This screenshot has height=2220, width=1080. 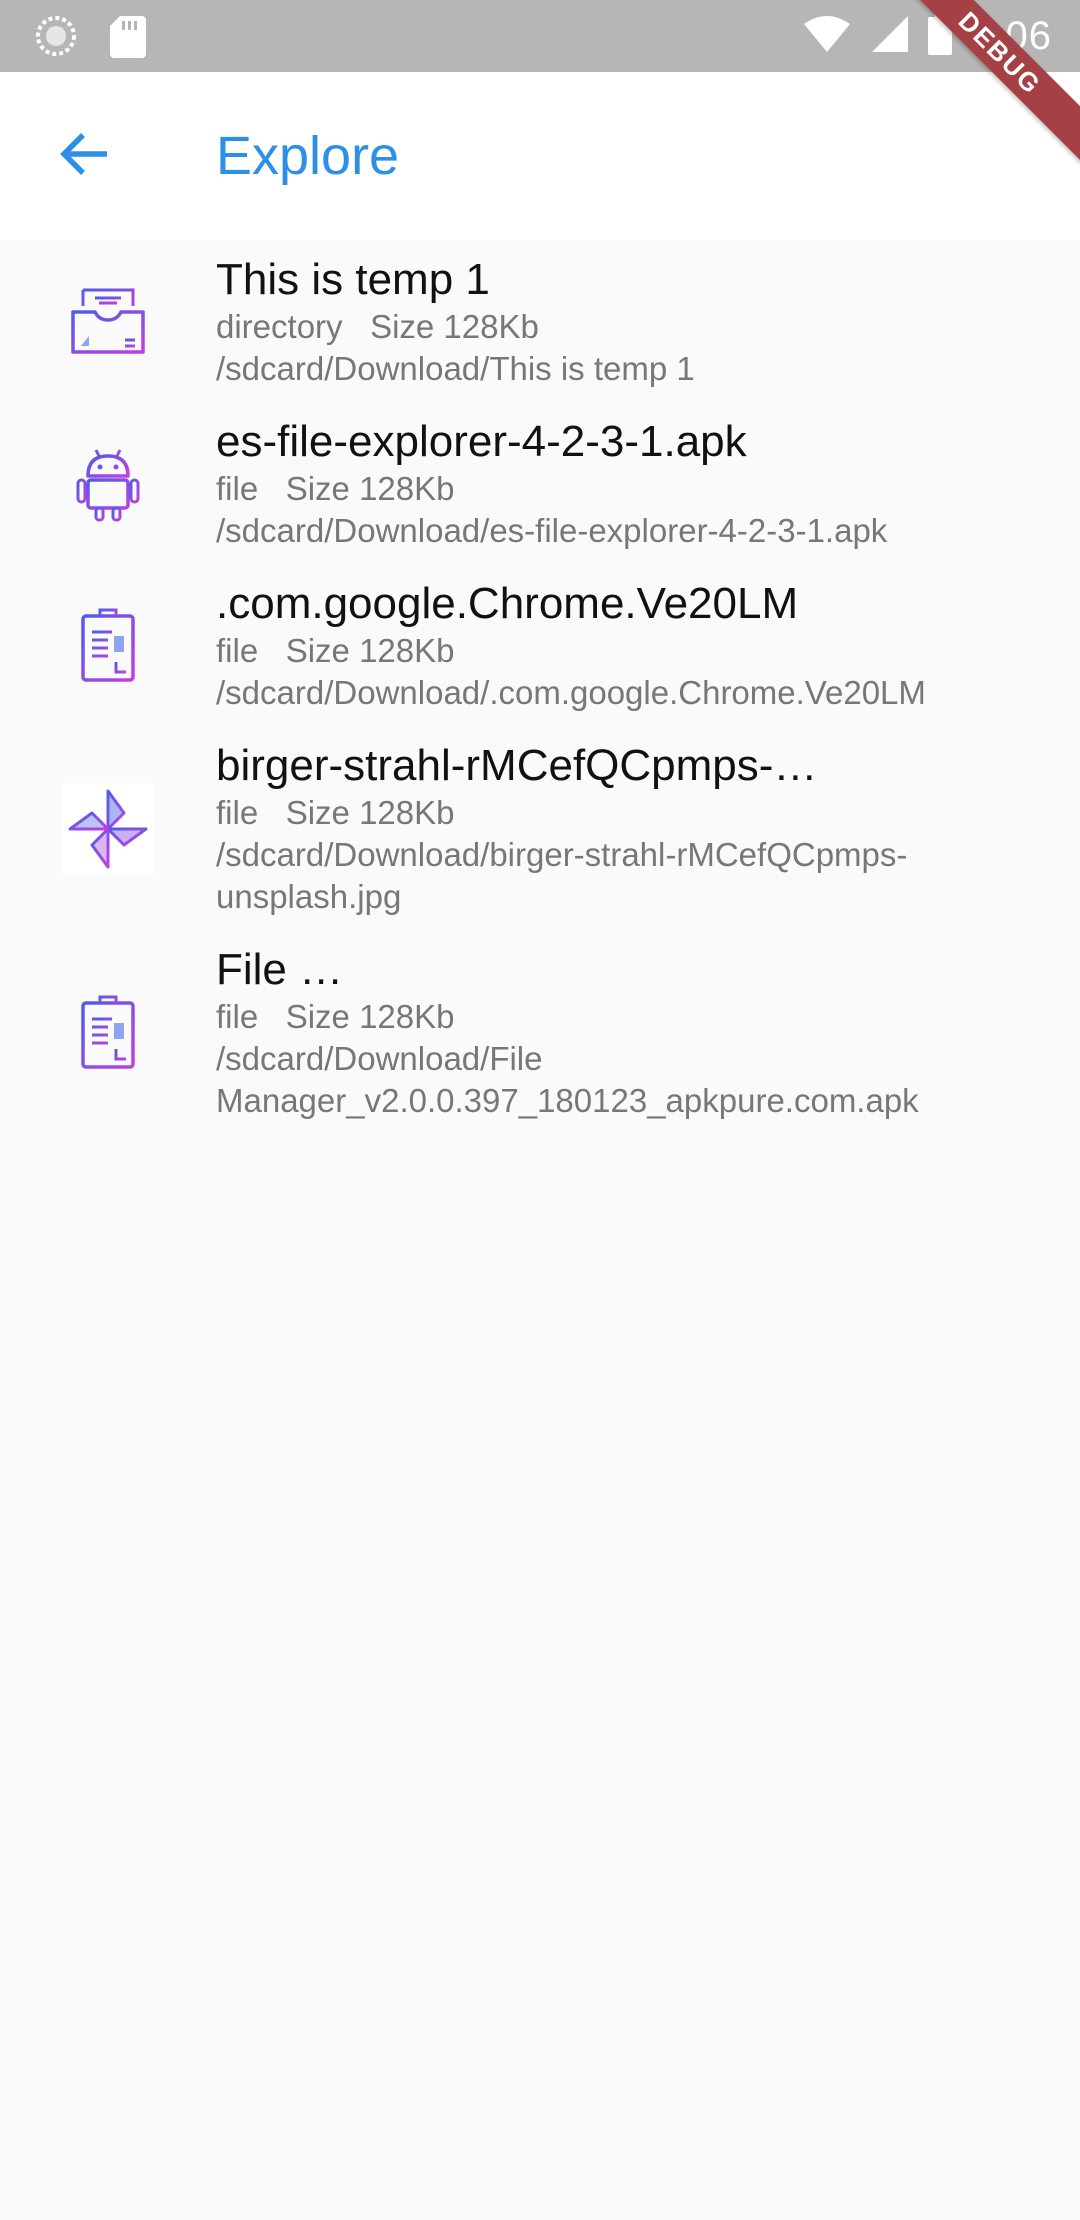 I want to click on page-title: Explore, so click(x=308, y=156).